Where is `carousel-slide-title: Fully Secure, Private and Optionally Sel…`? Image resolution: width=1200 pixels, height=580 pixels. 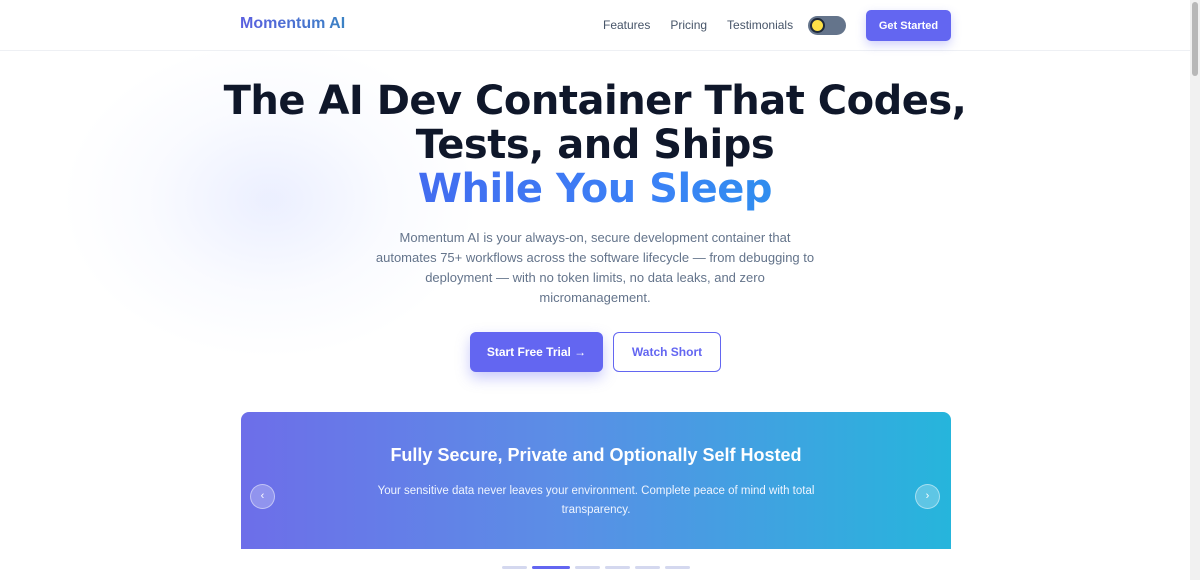
carousel-slide-title: Fully Secure, Private and Optionally Sel… is located at coordinates (596, 455).